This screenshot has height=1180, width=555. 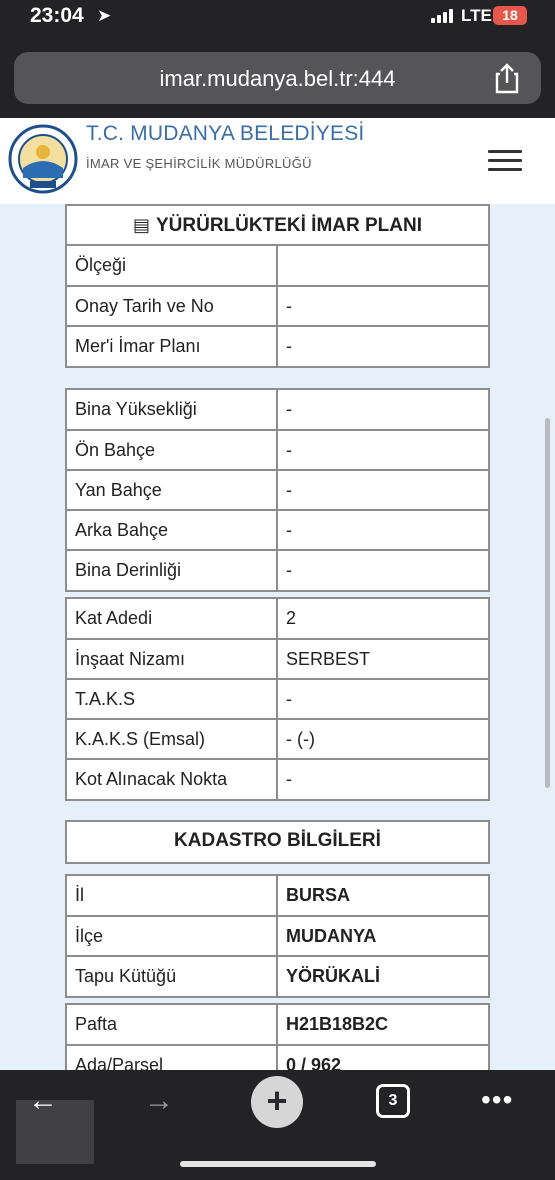 I want to click on row-value: H21B18B2C, so click(x=382, y=1025).